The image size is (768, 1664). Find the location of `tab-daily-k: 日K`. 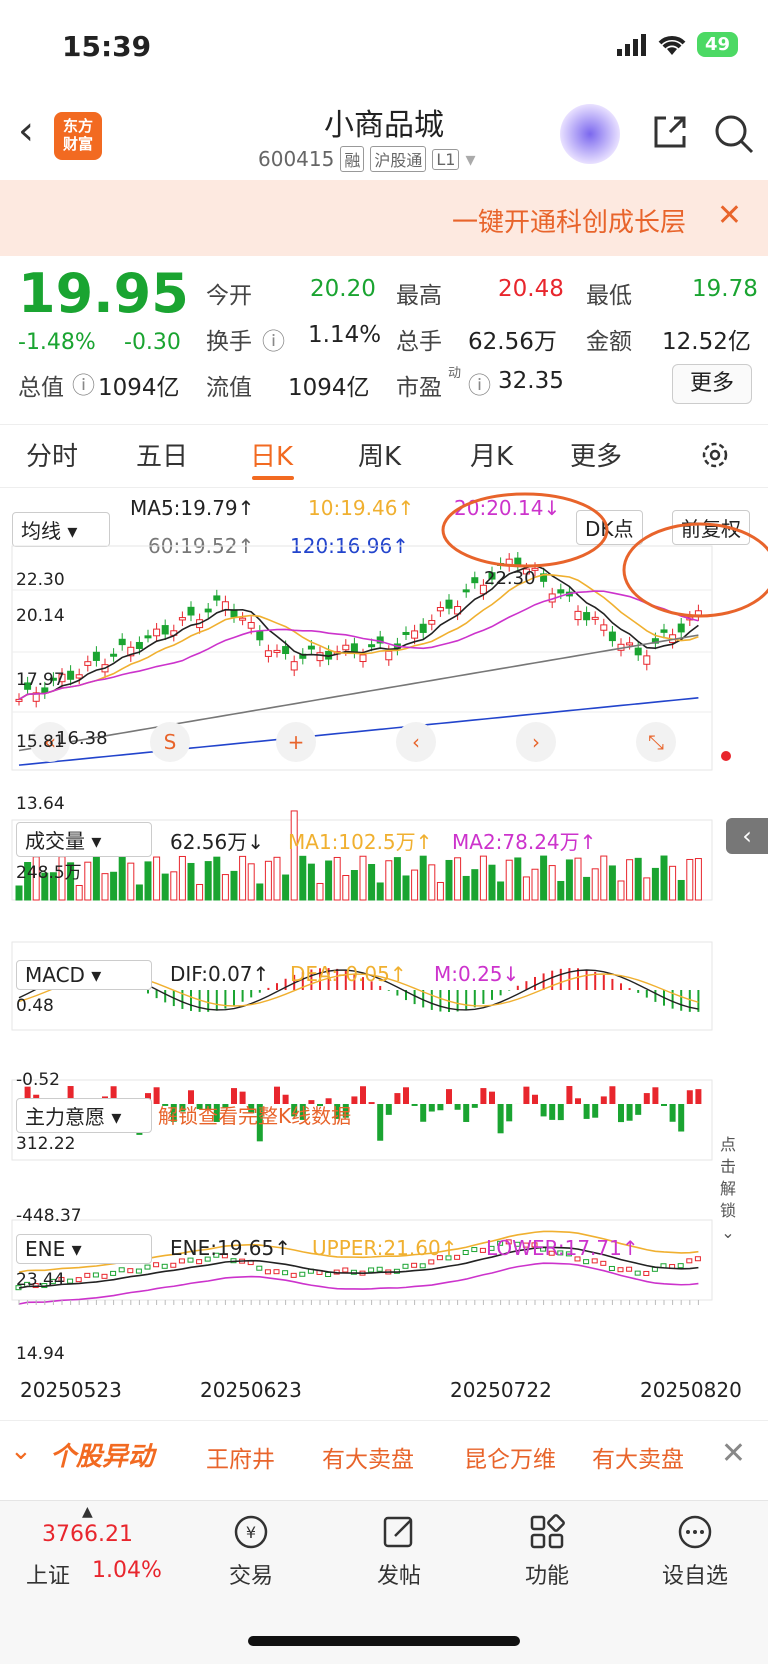

tab-daily-k: 日K is located at coordinates (271, 454).